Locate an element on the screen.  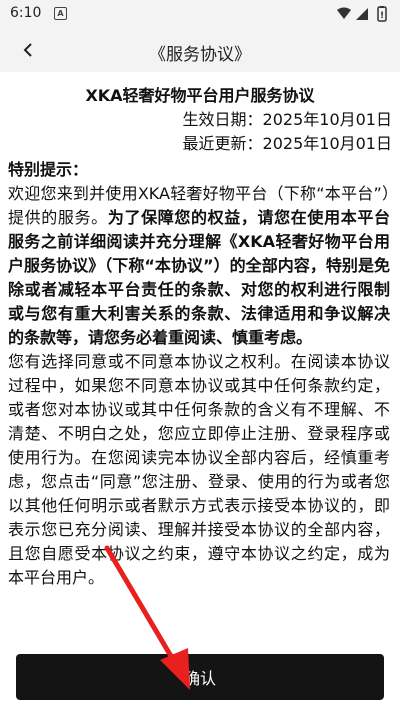
status-bar: 6:10 A ! is located at coordinates (200, 14).